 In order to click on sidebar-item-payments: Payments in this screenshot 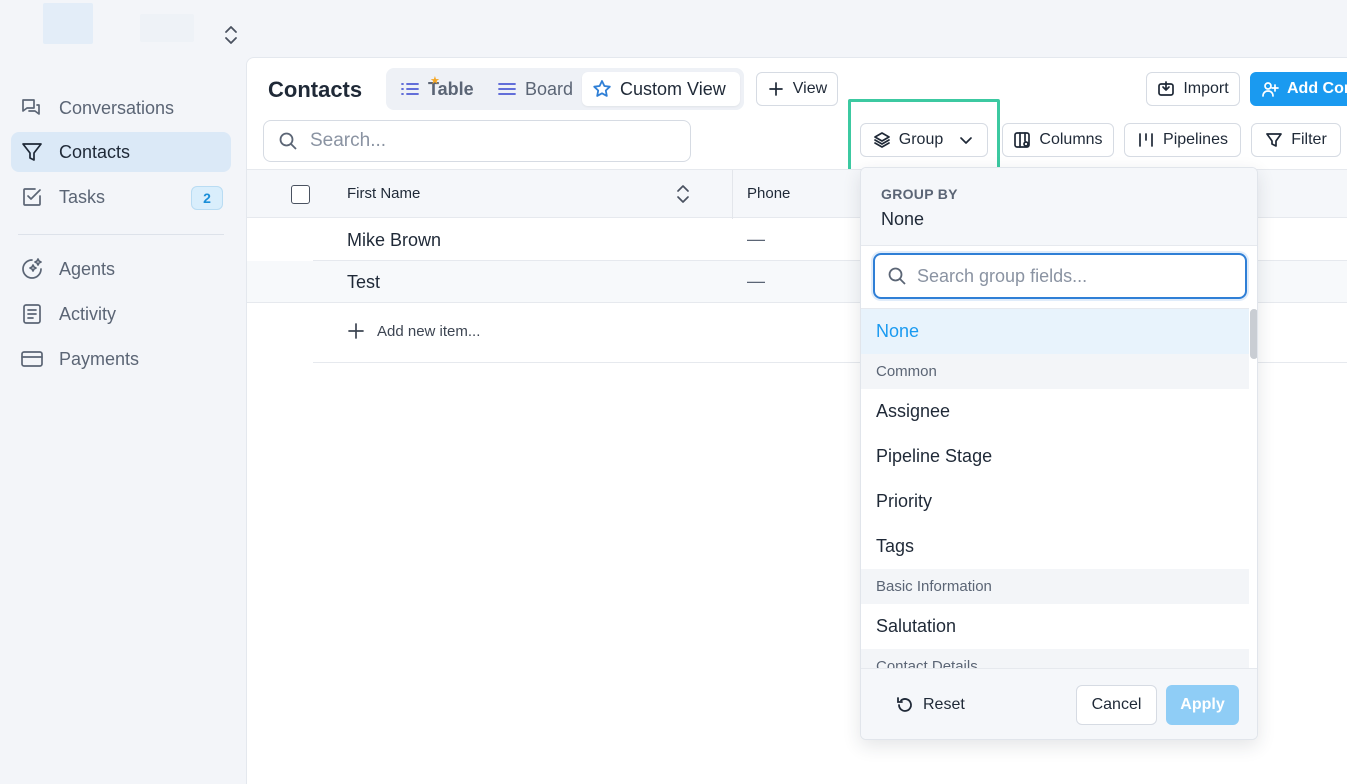, I will do `click(121, 359)`.